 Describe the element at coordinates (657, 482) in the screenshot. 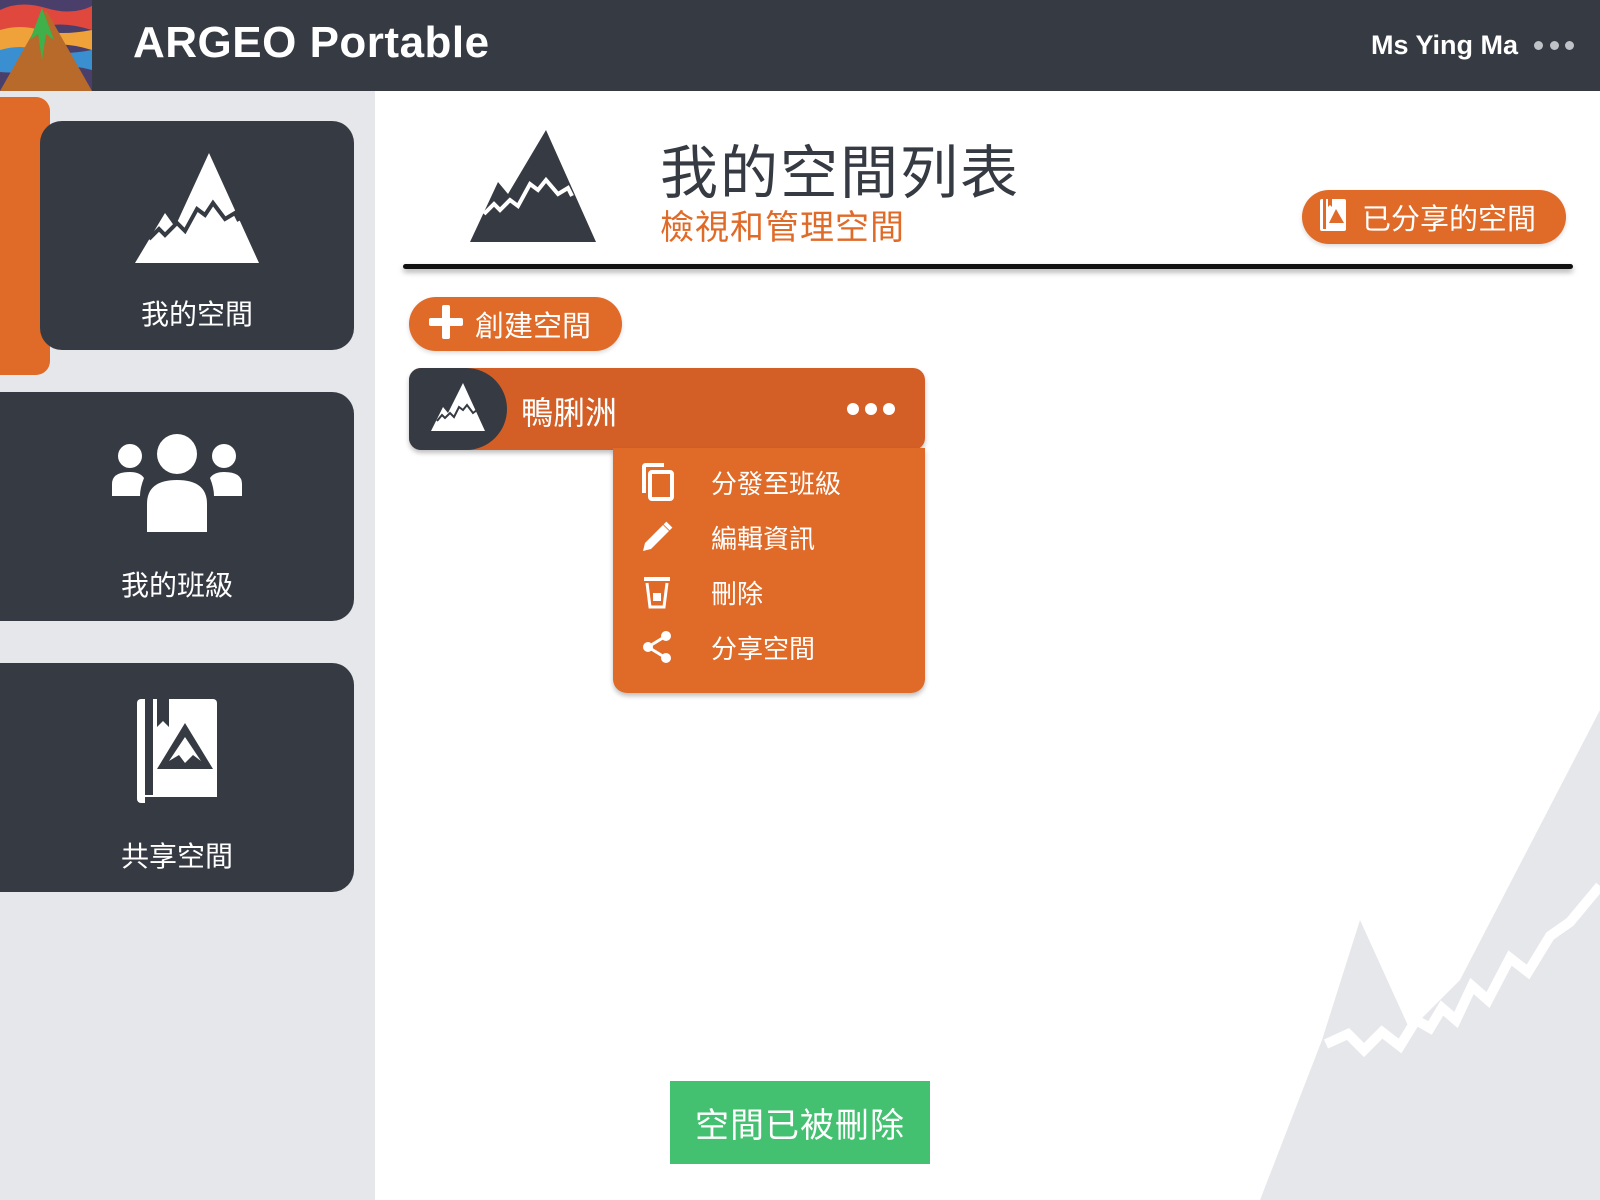

I see `copy-icon` at that location.